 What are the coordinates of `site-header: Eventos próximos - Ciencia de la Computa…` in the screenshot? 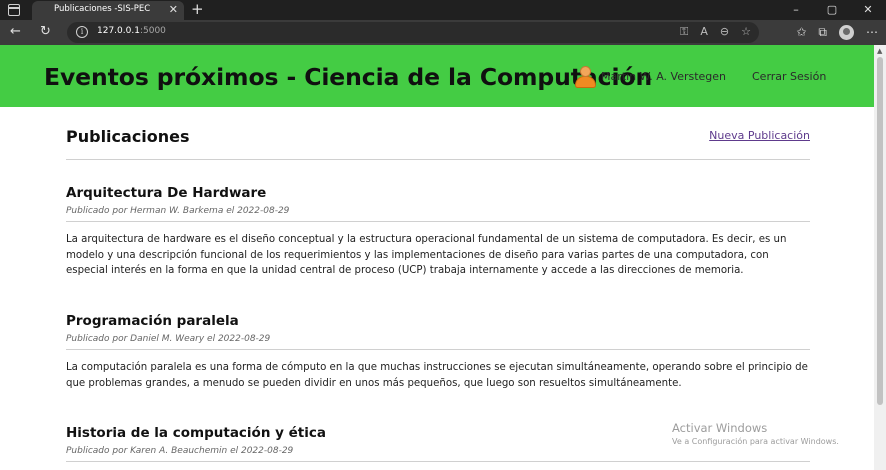 It's located at (437, 76).